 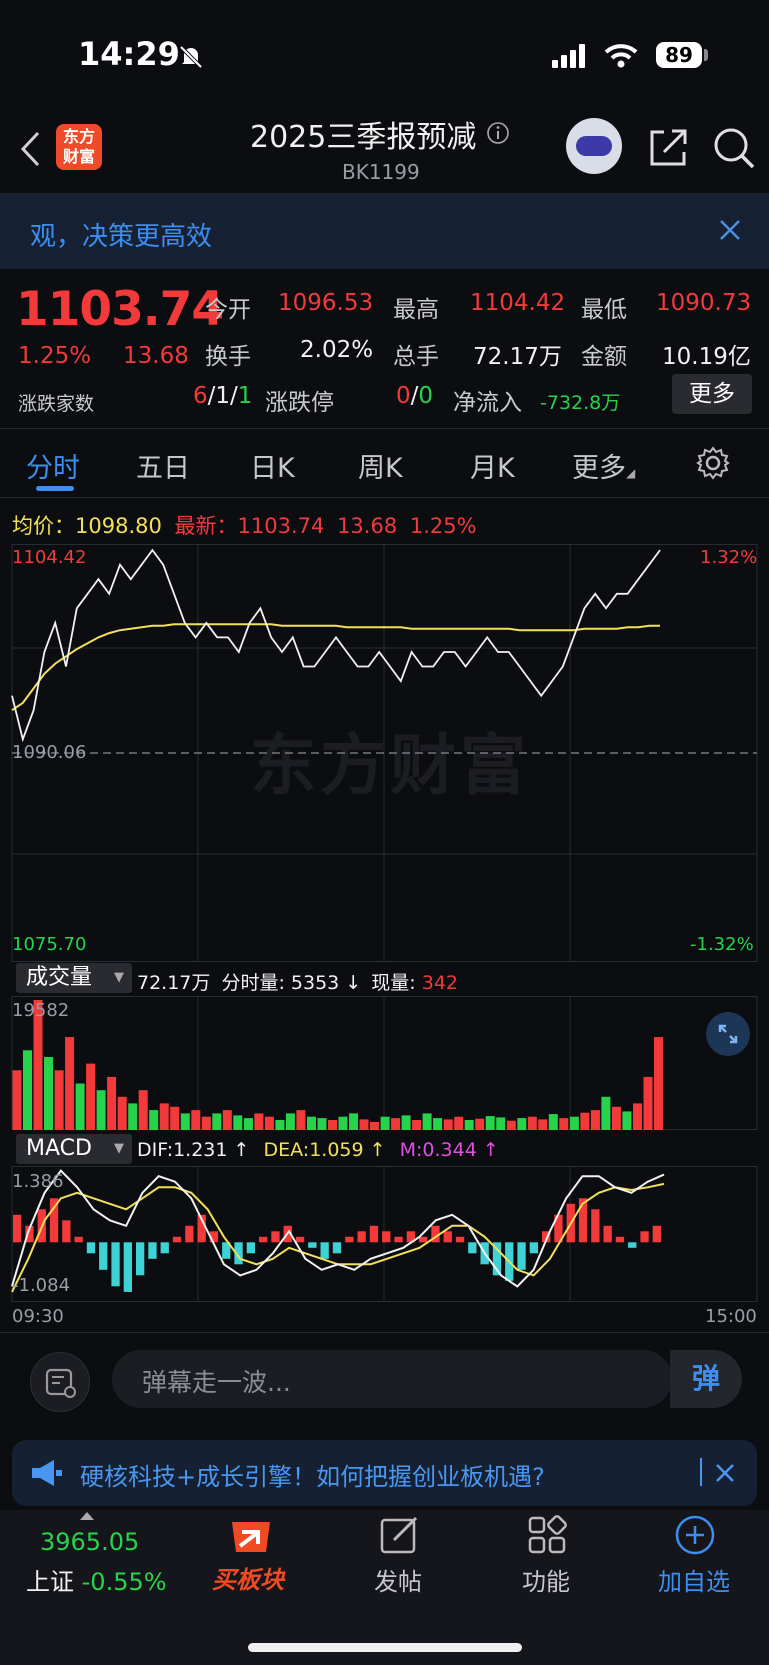 I want to click on grid-functions-icon, so click(x=547, y=1535).